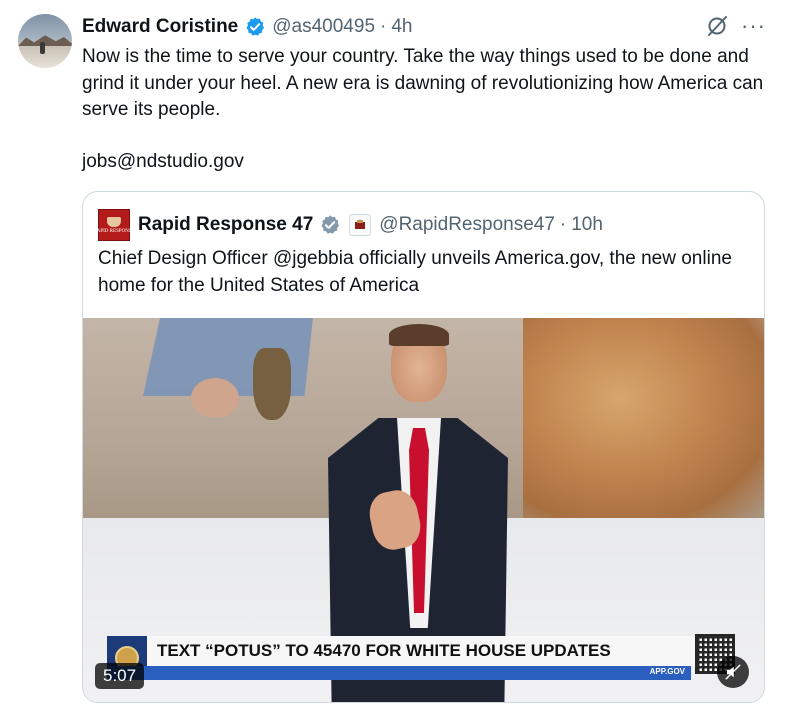 The width and height of the screenshot is (800, 710). I want to click on post-header: Edward Coristine @as400495 · 4h, so click(247, 27).